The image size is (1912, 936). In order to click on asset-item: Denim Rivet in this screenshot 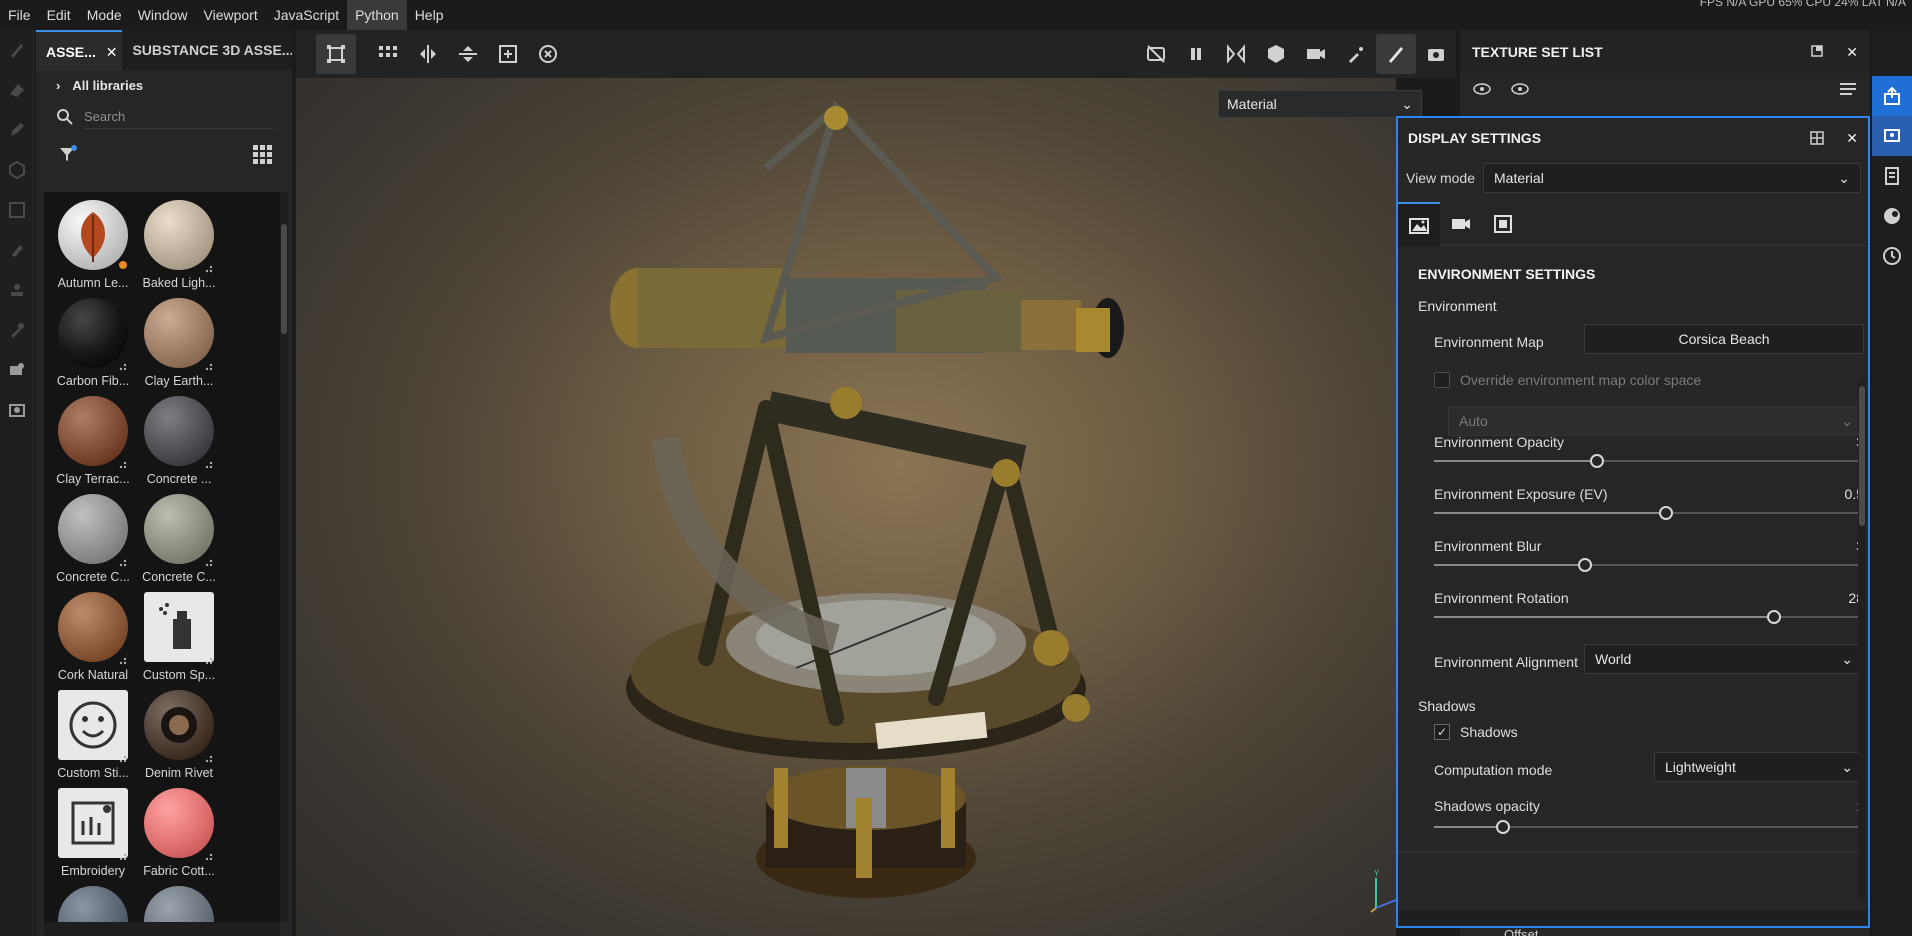, I will do `click(179, 737)`.